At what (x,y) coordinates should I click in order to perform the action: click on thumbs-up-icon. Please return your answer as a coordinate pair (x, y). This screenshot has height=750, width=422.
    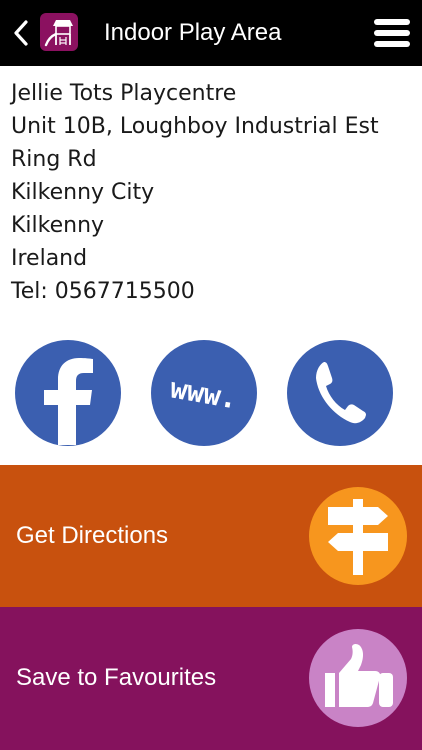
    Looking at the image, I should click on (359, 675).